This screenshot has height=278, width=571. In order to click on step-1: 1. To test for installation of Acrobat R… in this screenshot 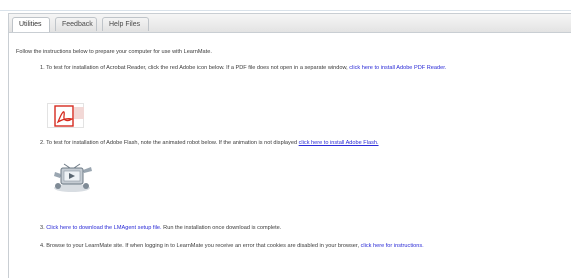, I will do `click(243, 68)`.